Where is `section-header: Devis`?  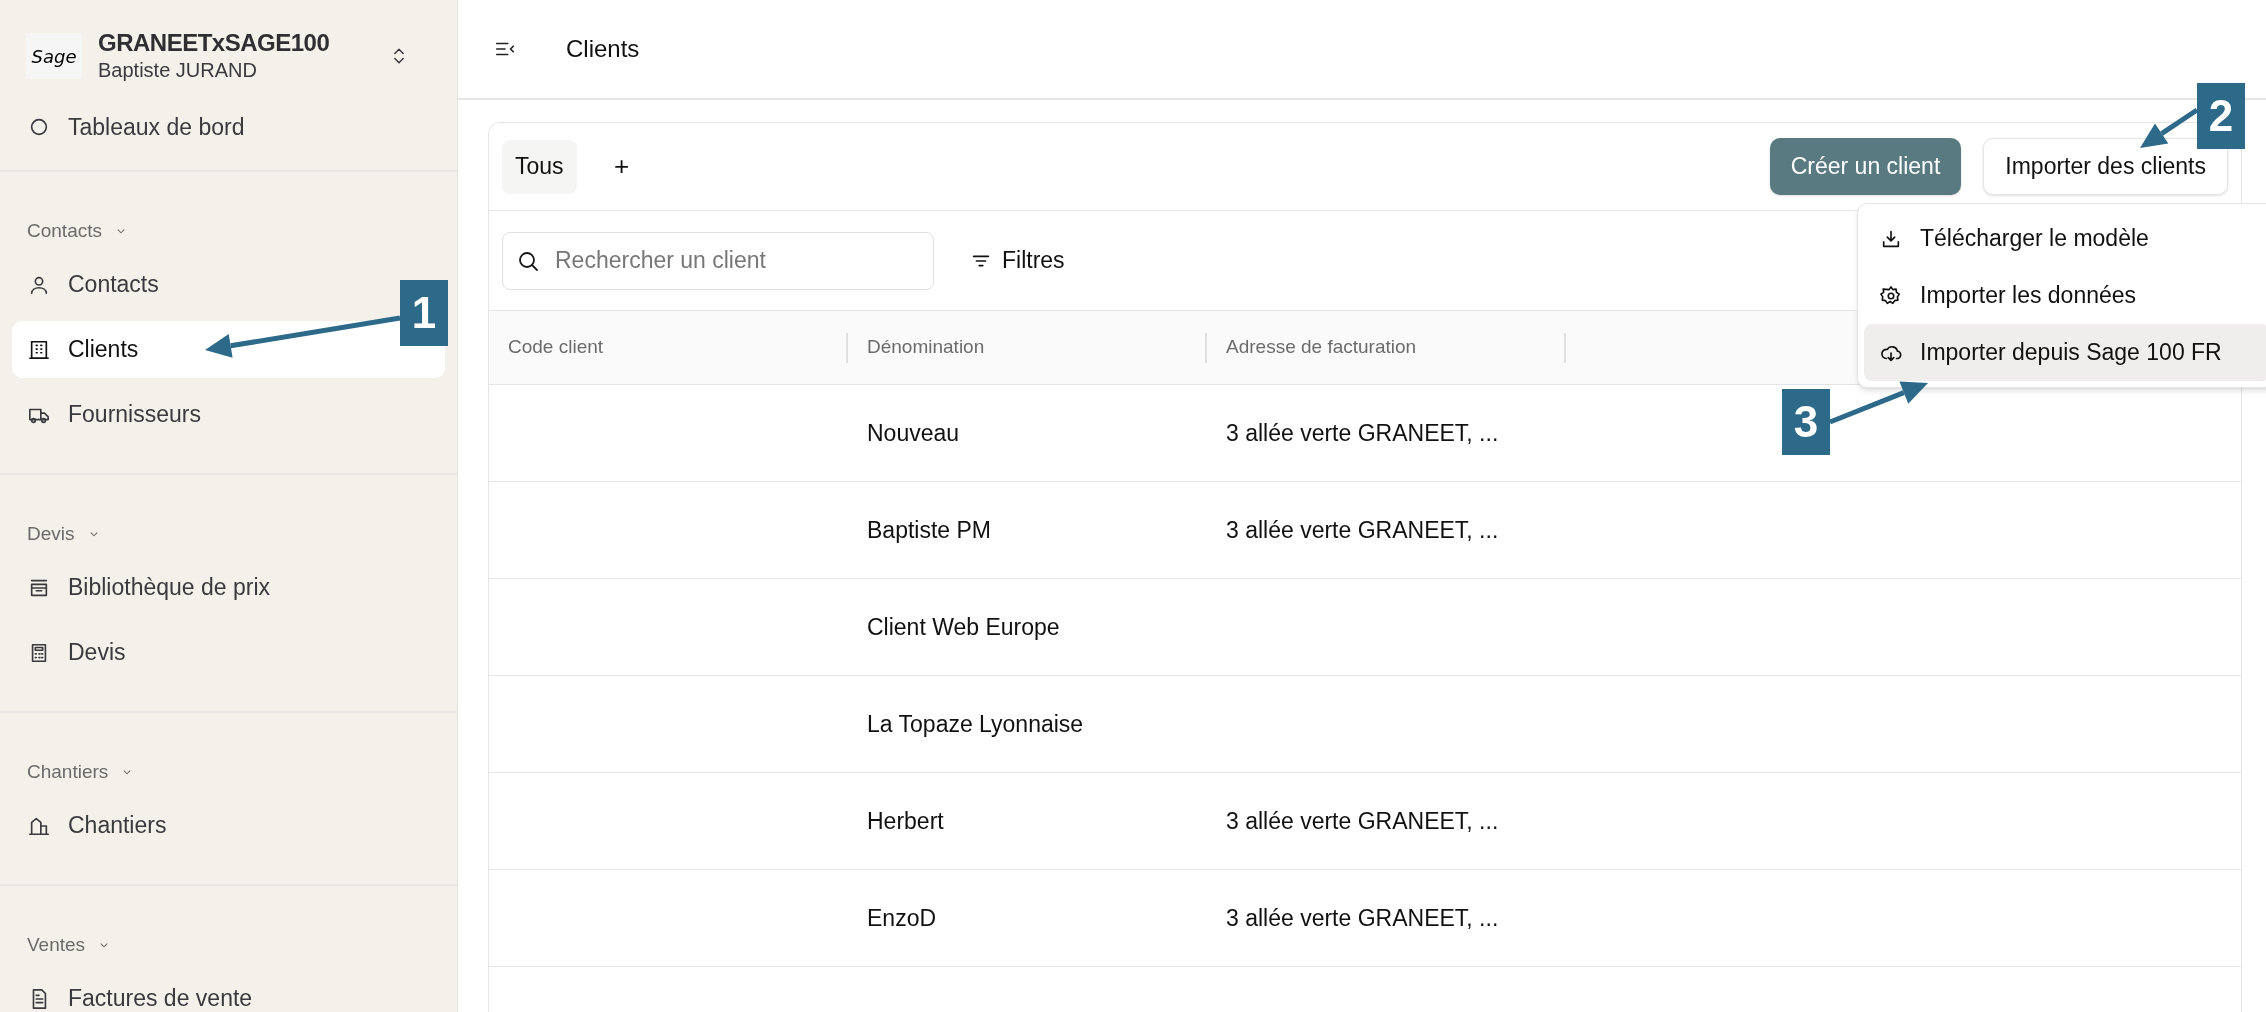 section-header: Devis is located at coordinates (64, 534).